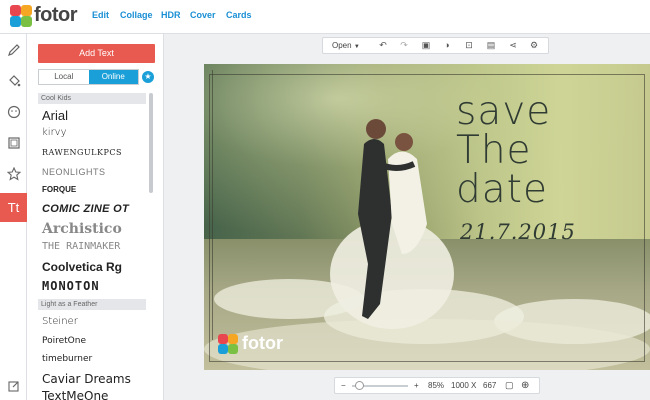  What do you see at coordinates (92, 304) in the screenshot?
I see `section-header-light-as-a-feather: Light as a Feather` at bounding box center [92, 304].